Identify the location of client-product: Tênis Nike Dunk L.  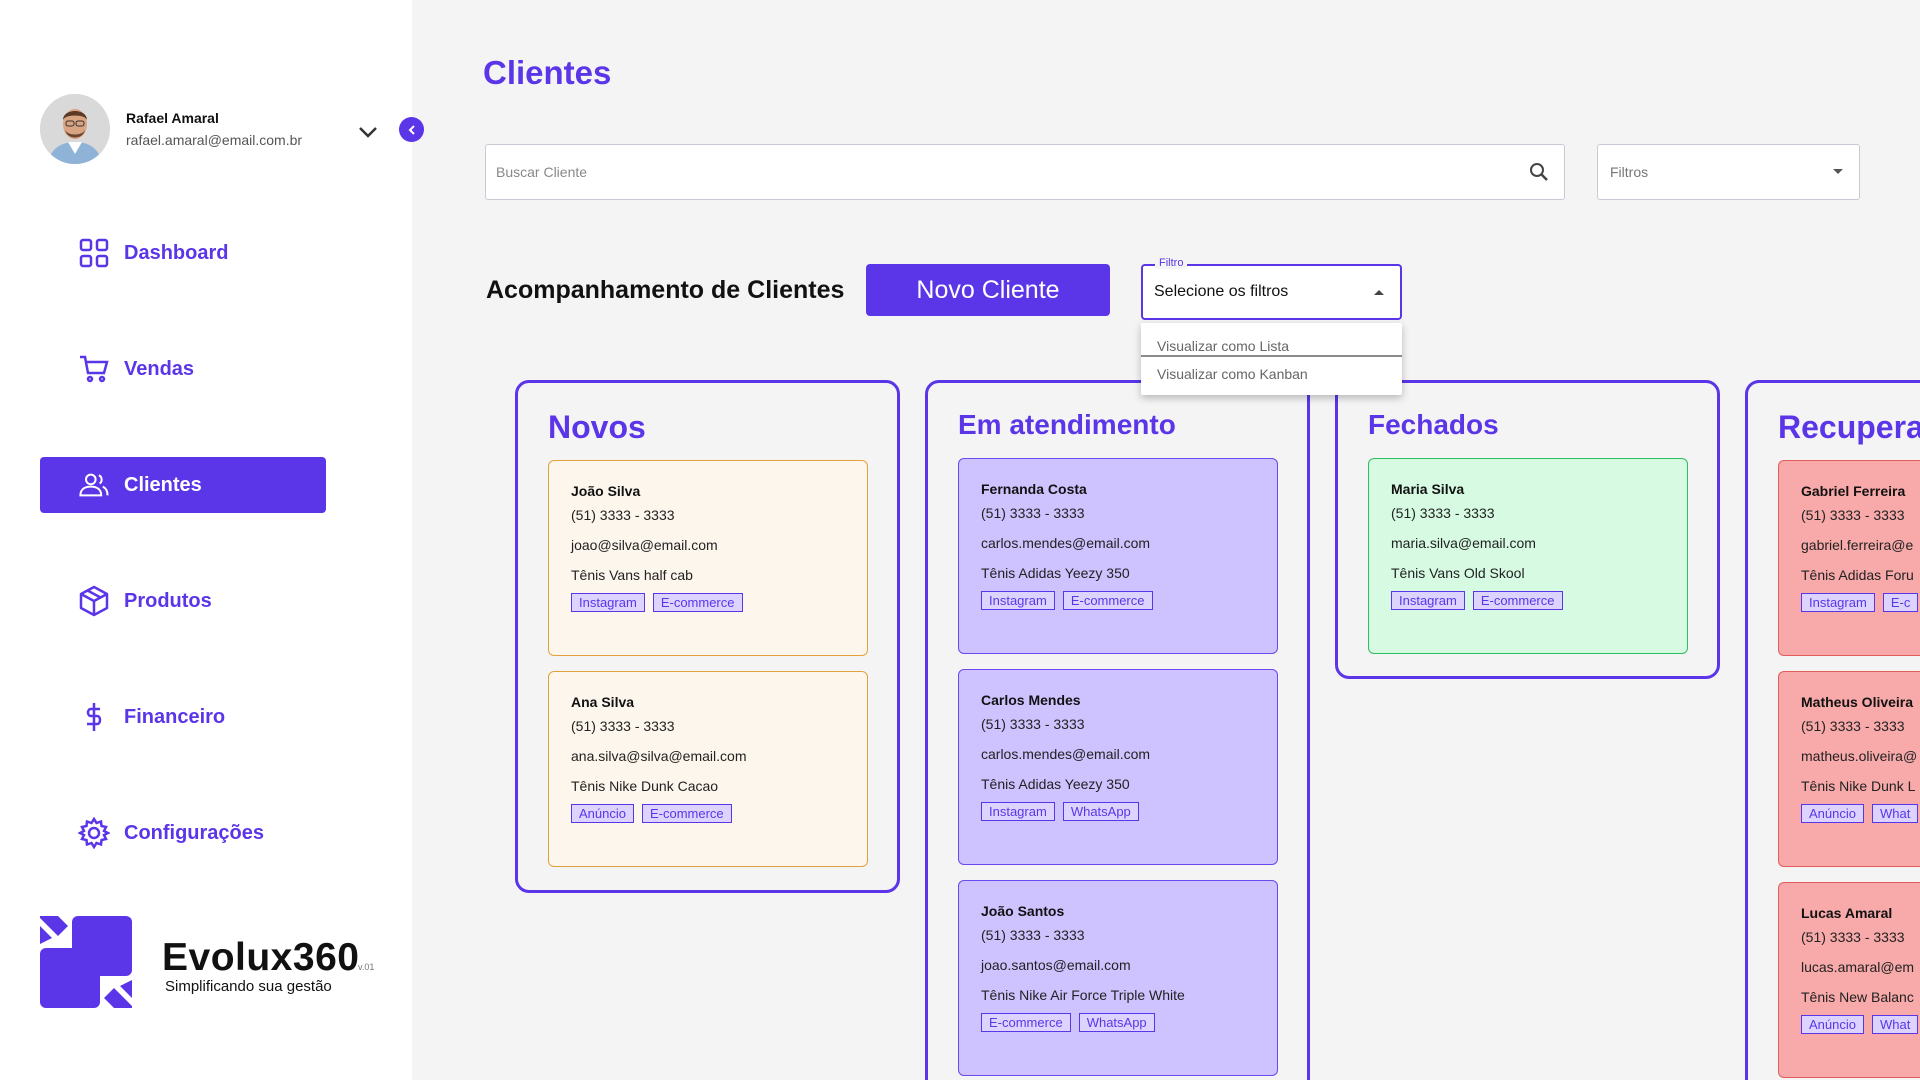
(1858, 786).